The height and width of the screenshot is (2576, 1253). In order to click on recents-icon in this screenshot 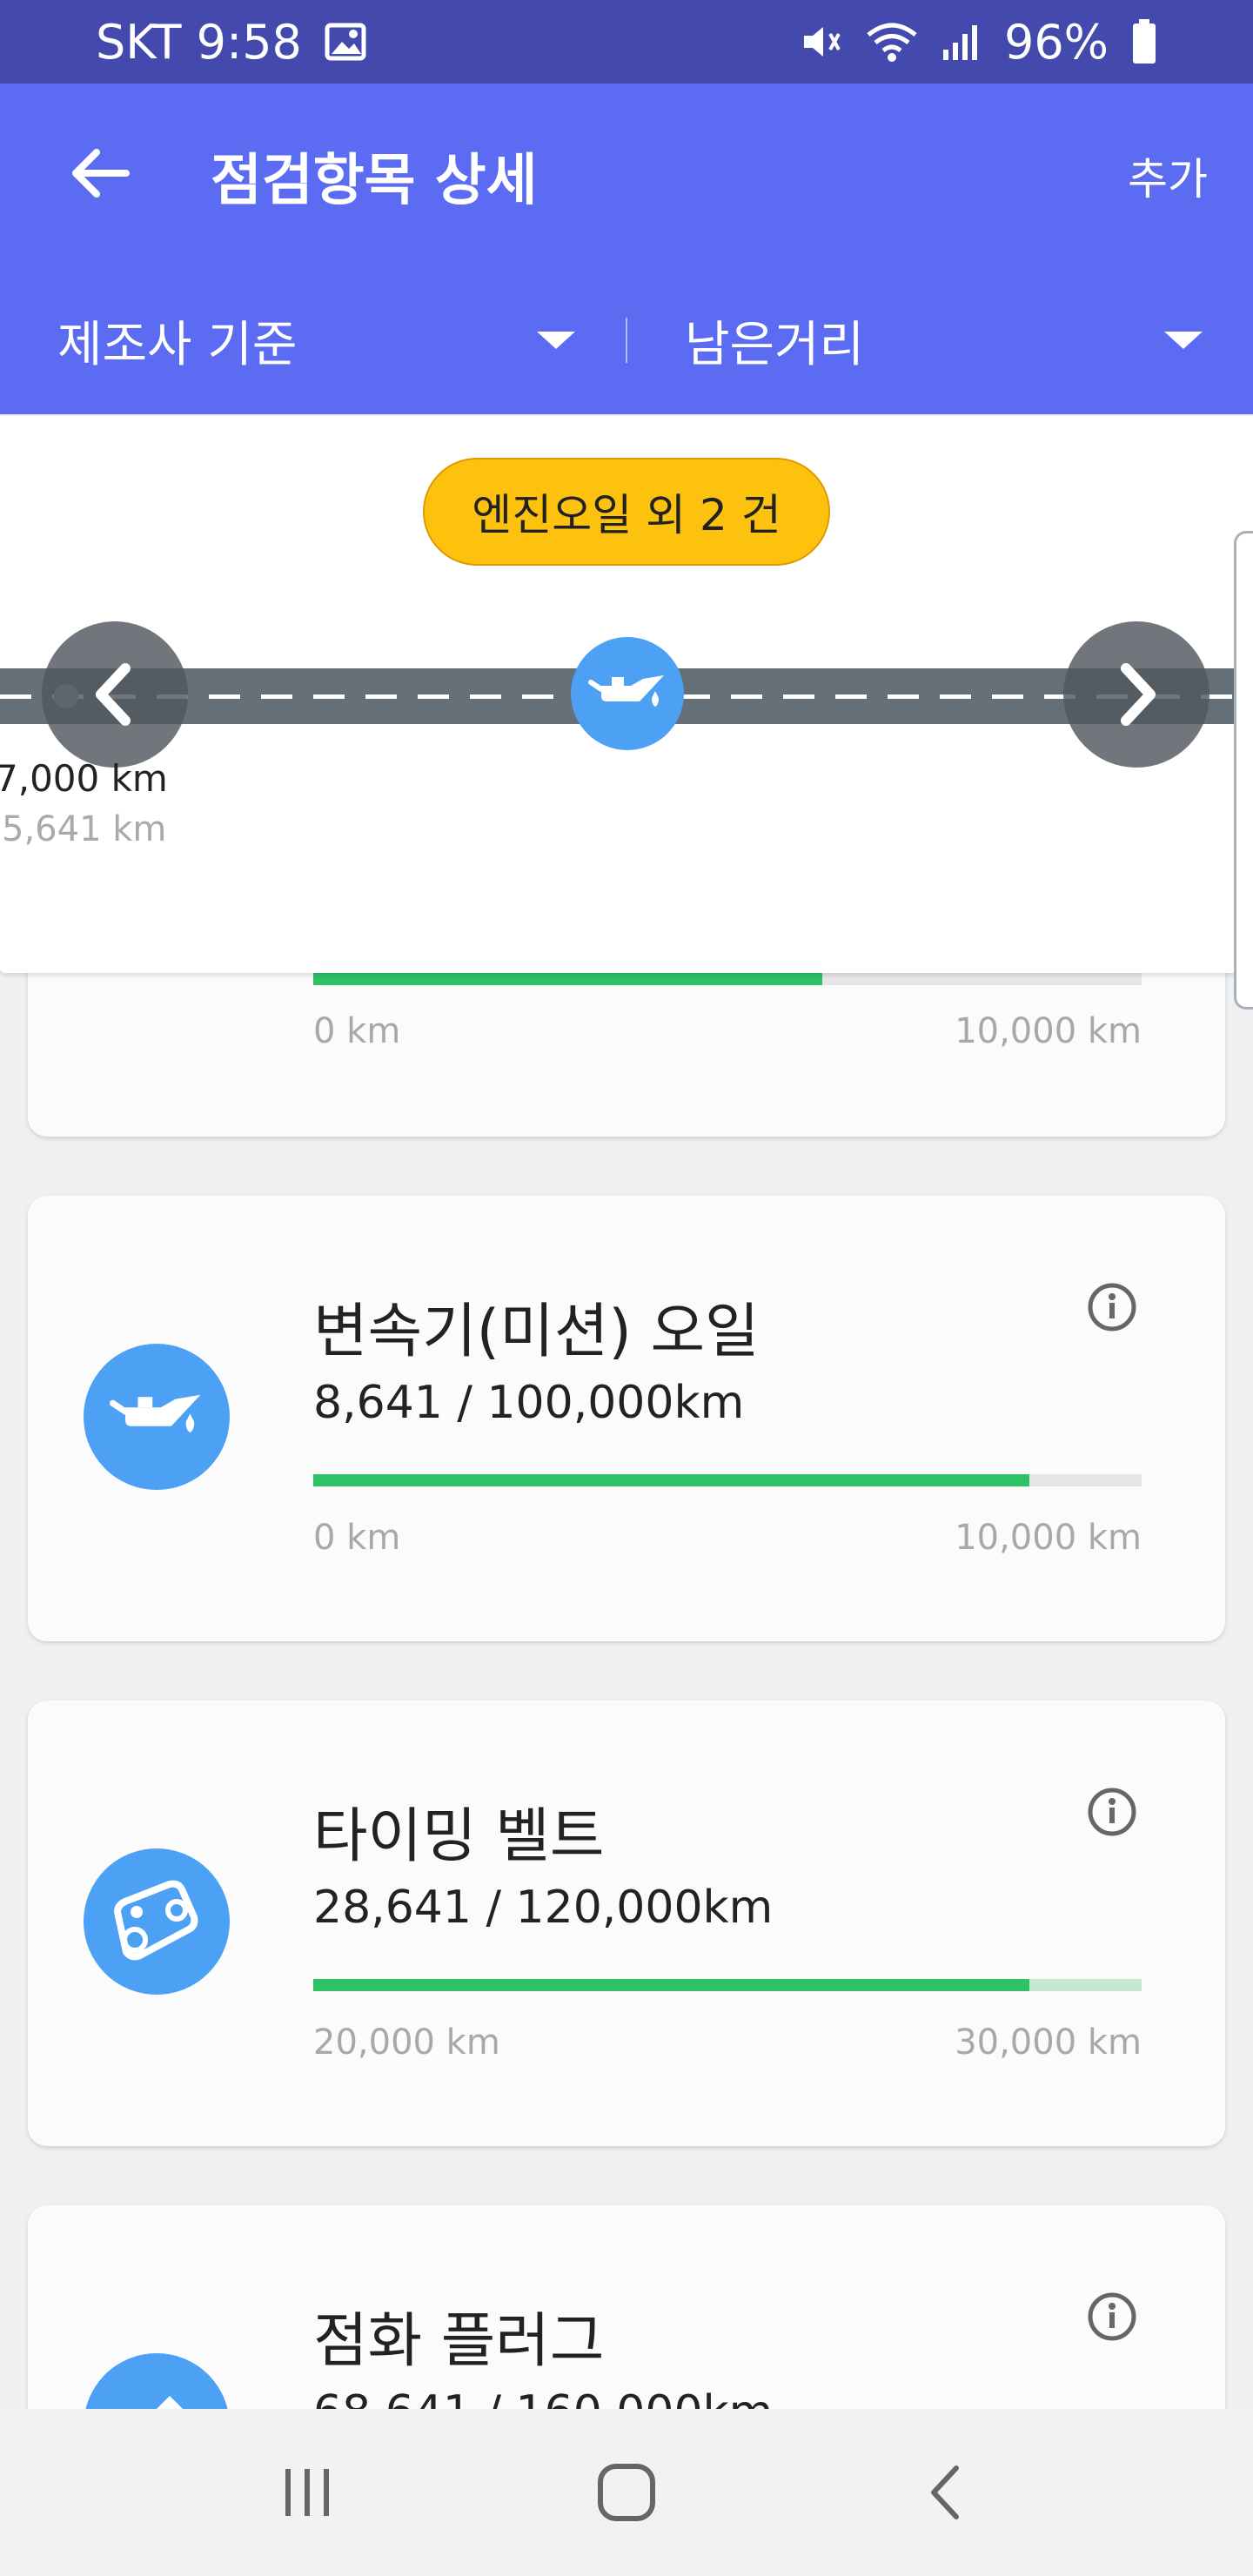, I will do `click(307, 2492)`.